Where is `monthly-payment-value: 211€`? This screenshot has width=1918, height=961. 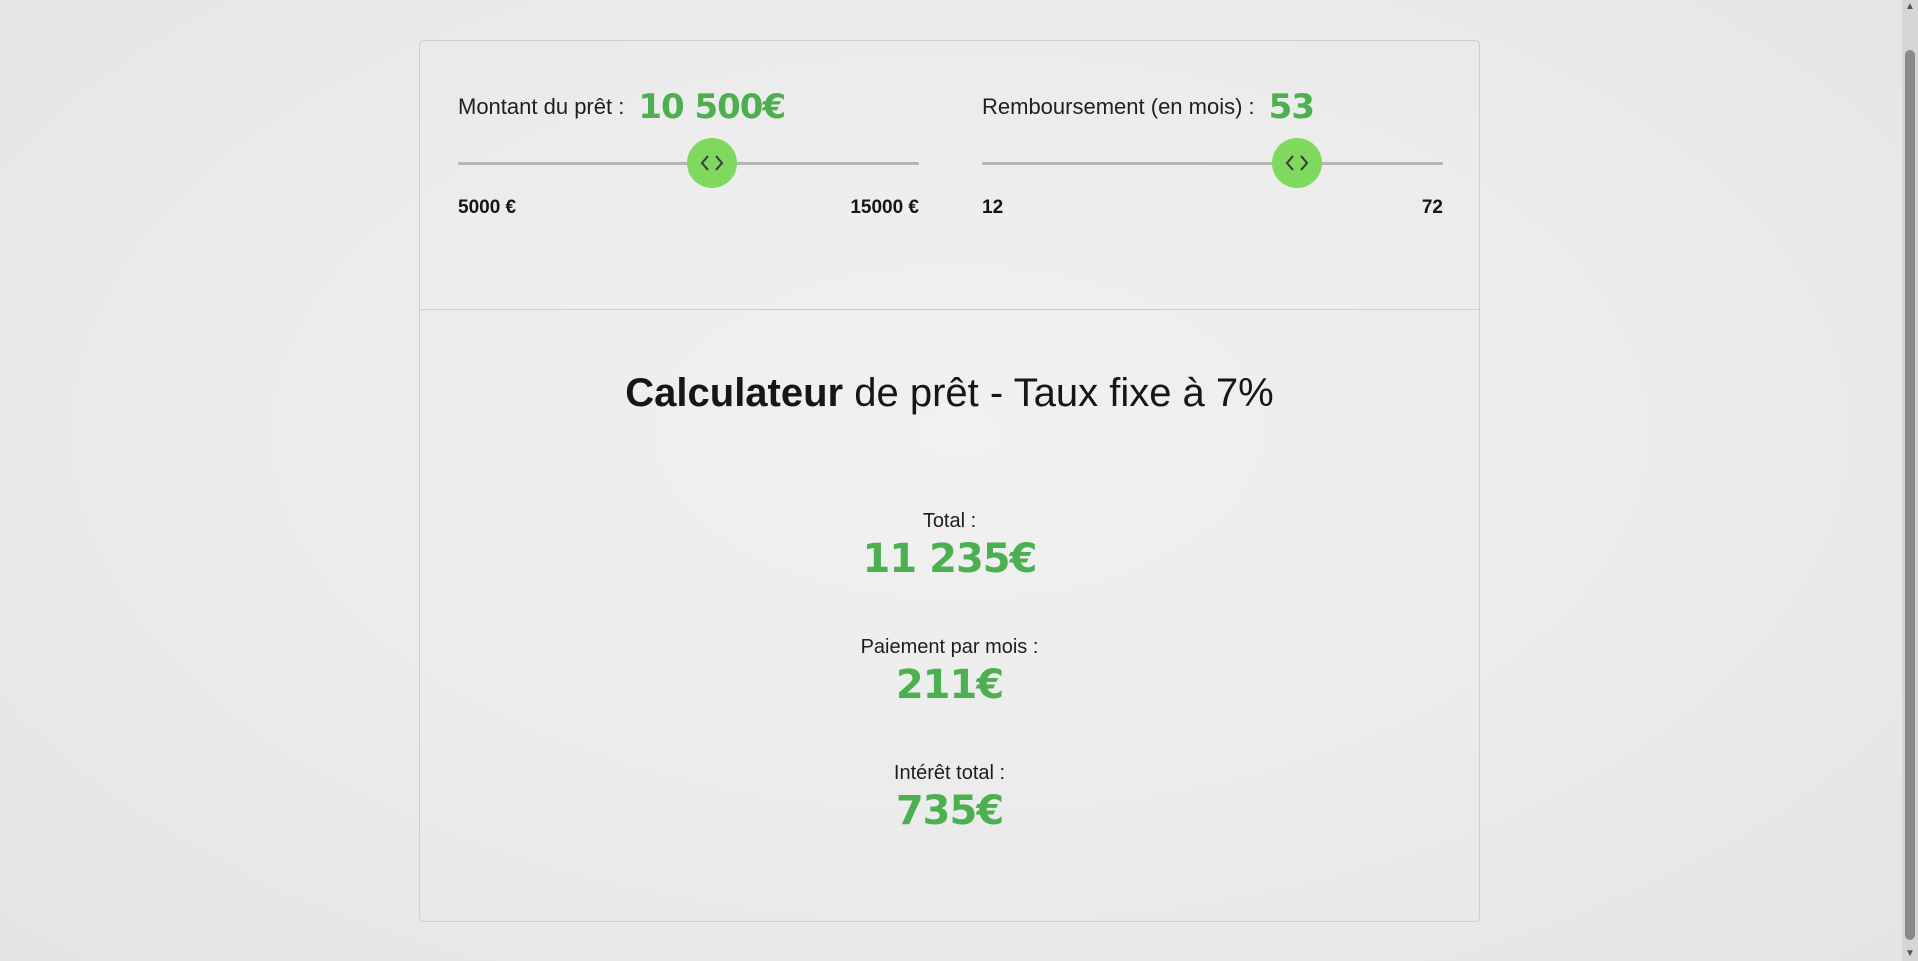 monthly-payment-value: 211€ is located at coordinates (949, 685).